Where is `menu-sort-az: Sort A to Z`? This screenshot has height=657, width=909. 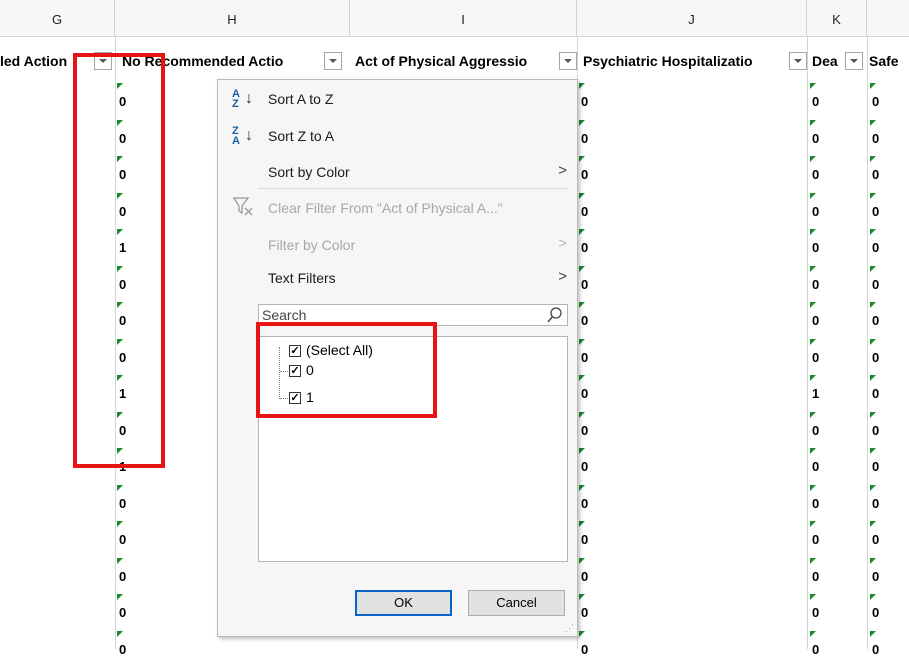
menu-sort-az: Sort A to Z is located at coordinates (300, 99).